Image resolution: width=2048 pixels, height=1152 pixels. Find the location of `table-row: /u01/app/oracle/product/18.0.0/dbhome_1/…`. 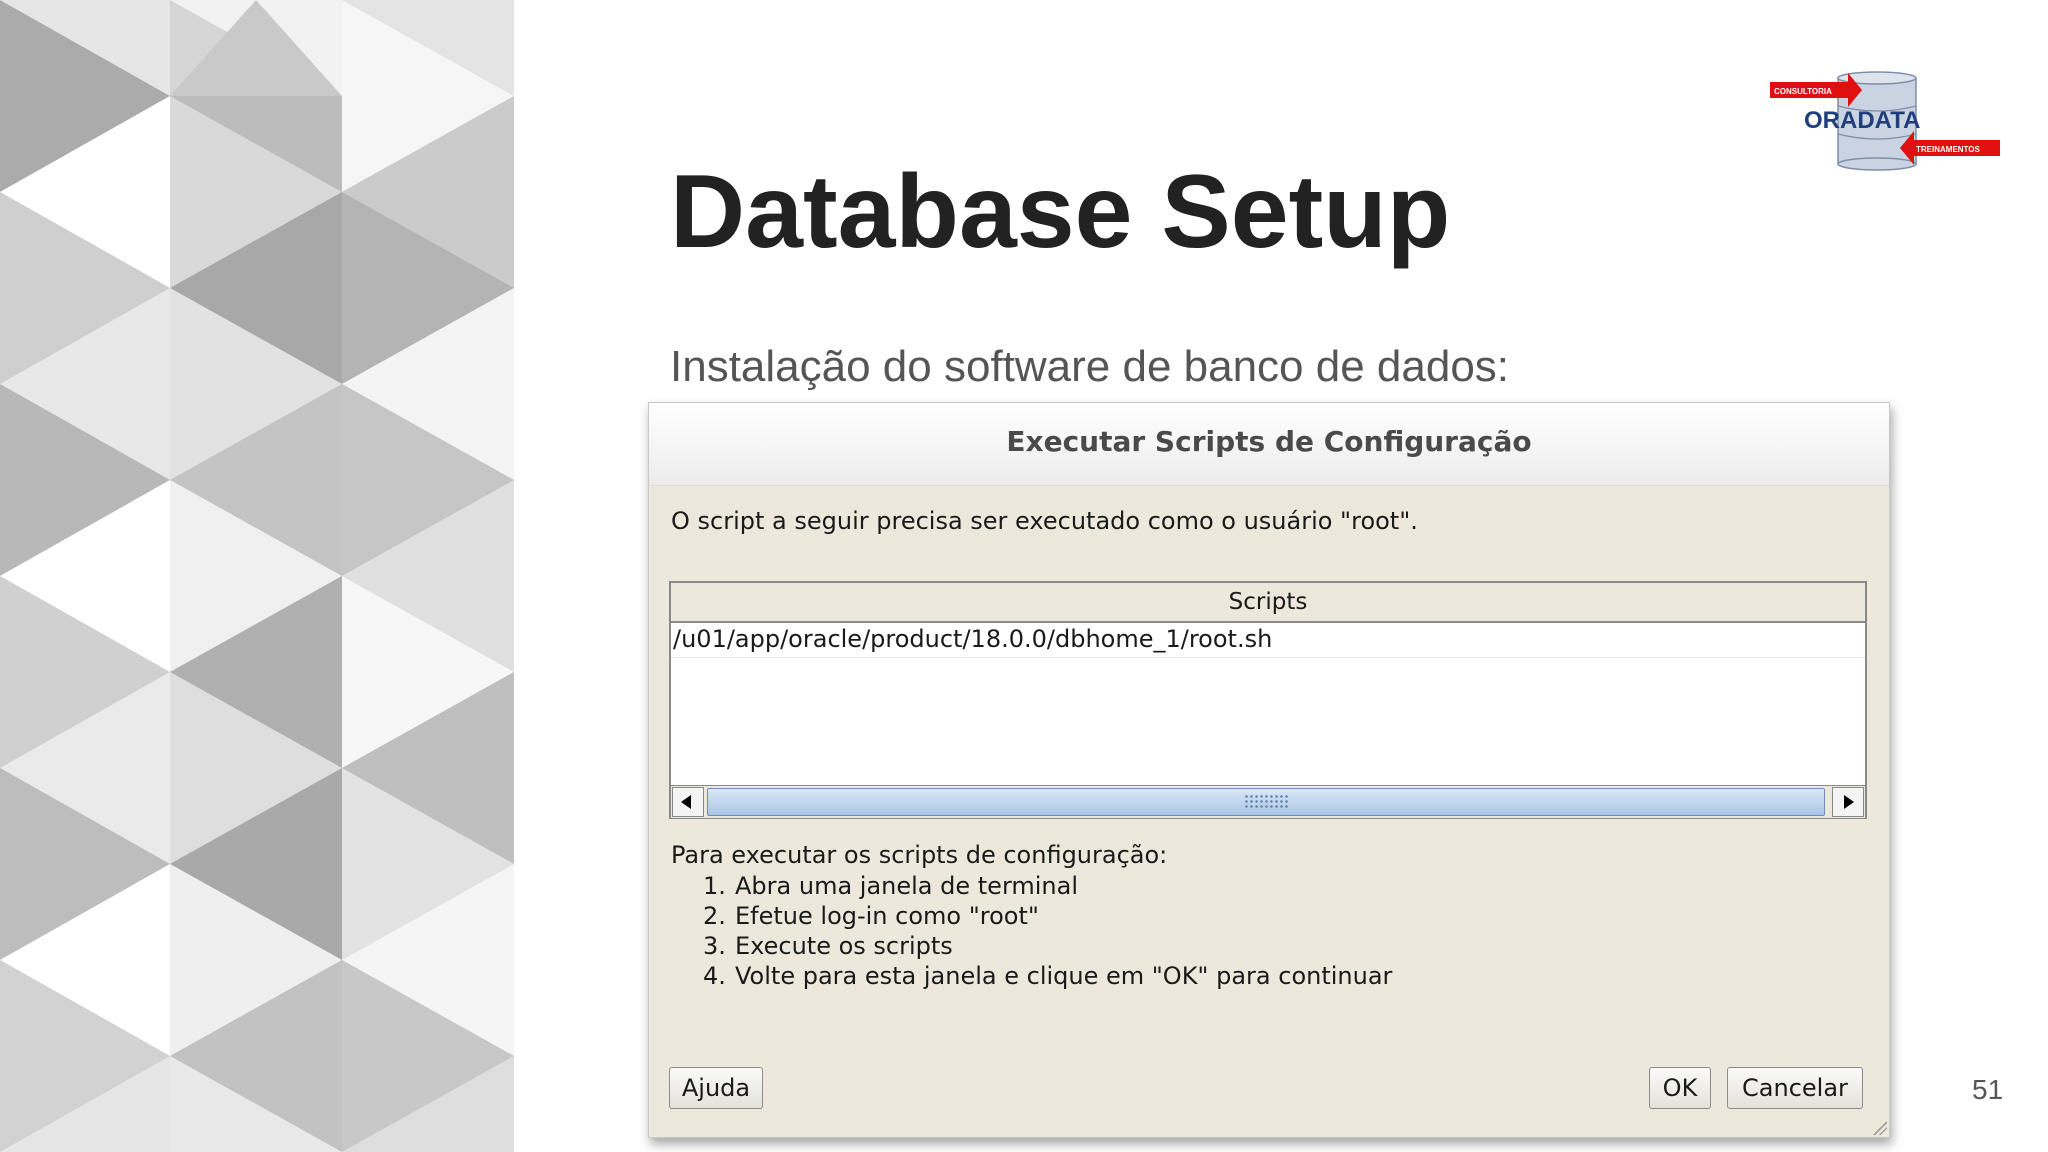

table-row: /u01/app/oracle/product/18.0.0/dbhome_1/… is located at coordinates (1268, 640).